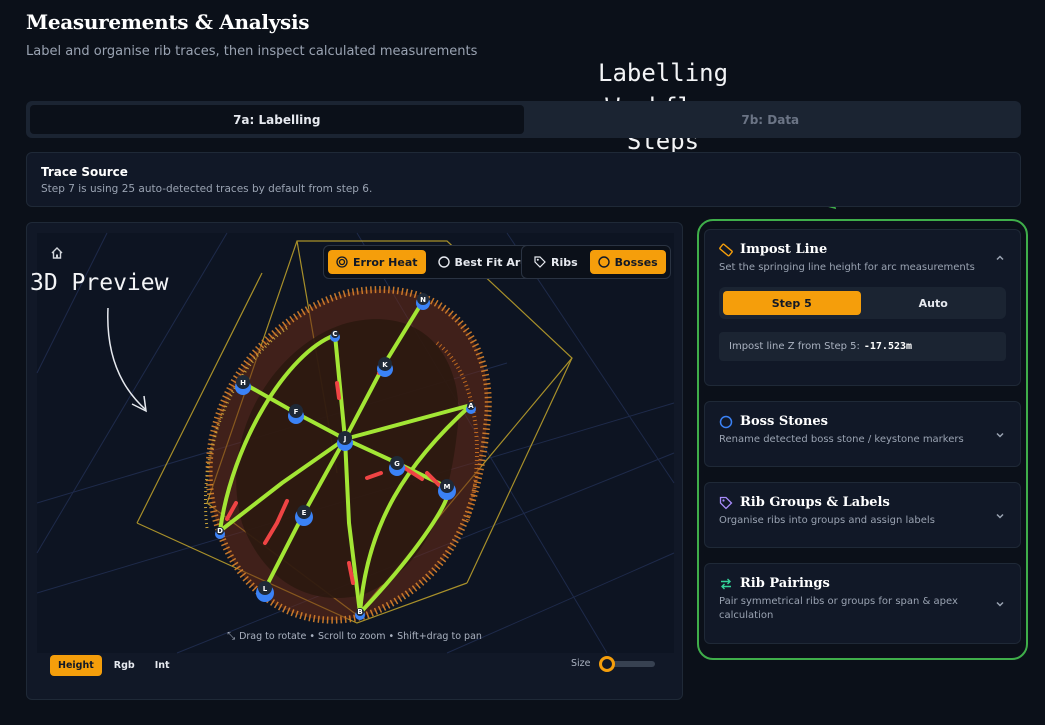  I want to click on impost-line-header: Impost Line, so click(862, 249).